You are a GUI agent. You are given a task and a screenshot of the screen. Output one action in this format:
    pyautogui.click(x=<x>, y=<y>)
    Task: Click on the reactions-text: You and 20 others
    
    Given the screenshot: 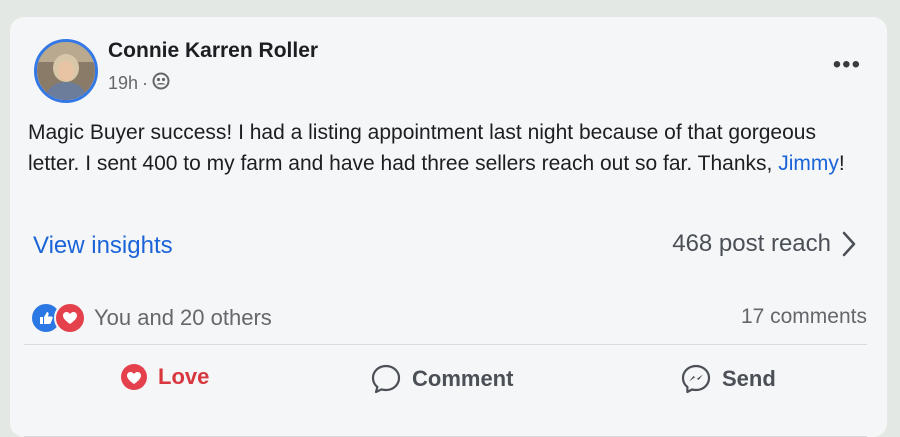 What is the action you would take?
    pyautogui.click(x=183, y=317)
    